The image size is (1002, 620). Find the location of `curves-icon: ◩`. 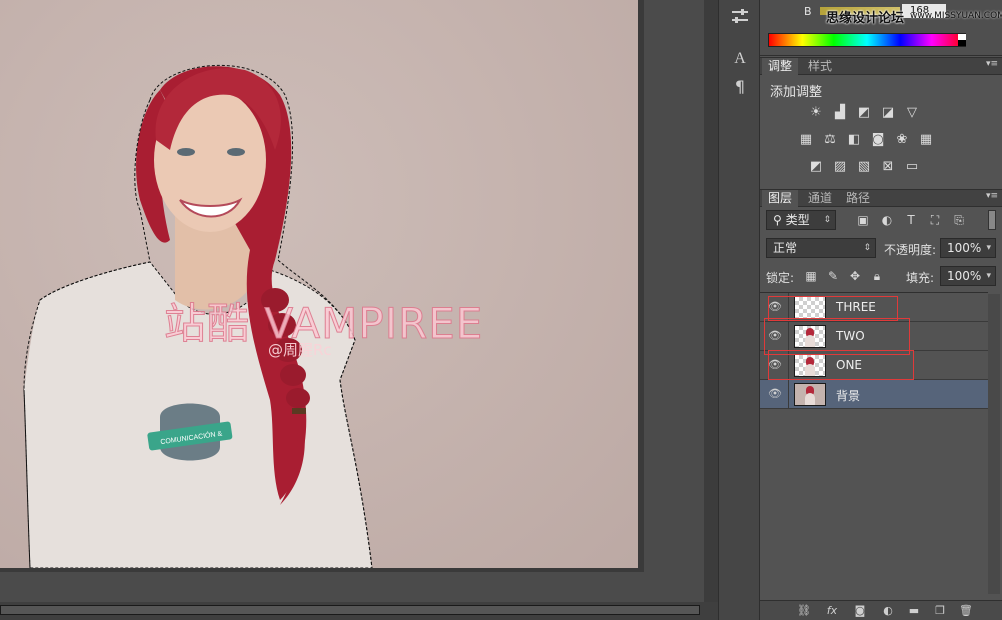

curves-icon: ◩ is located at coordinates (864, 113).